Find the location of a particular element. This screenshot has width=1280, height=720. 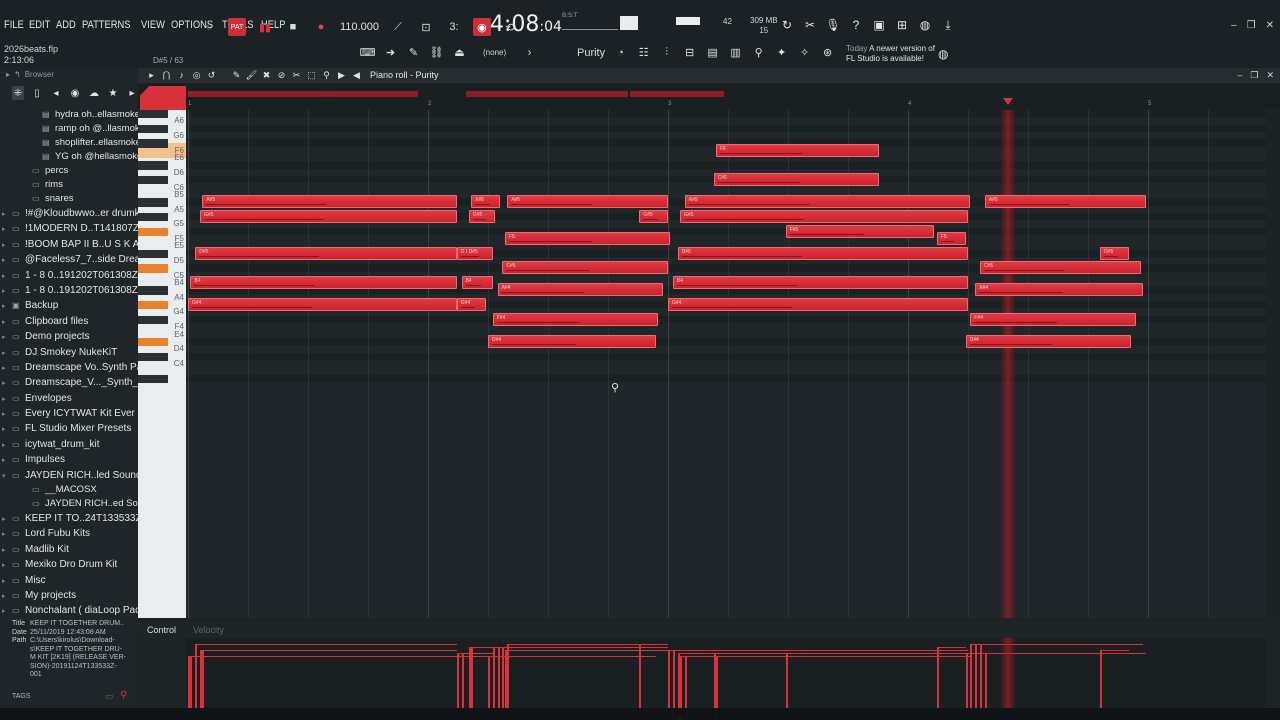

chat-icon: ◍ is located at coordinates (925, 25).